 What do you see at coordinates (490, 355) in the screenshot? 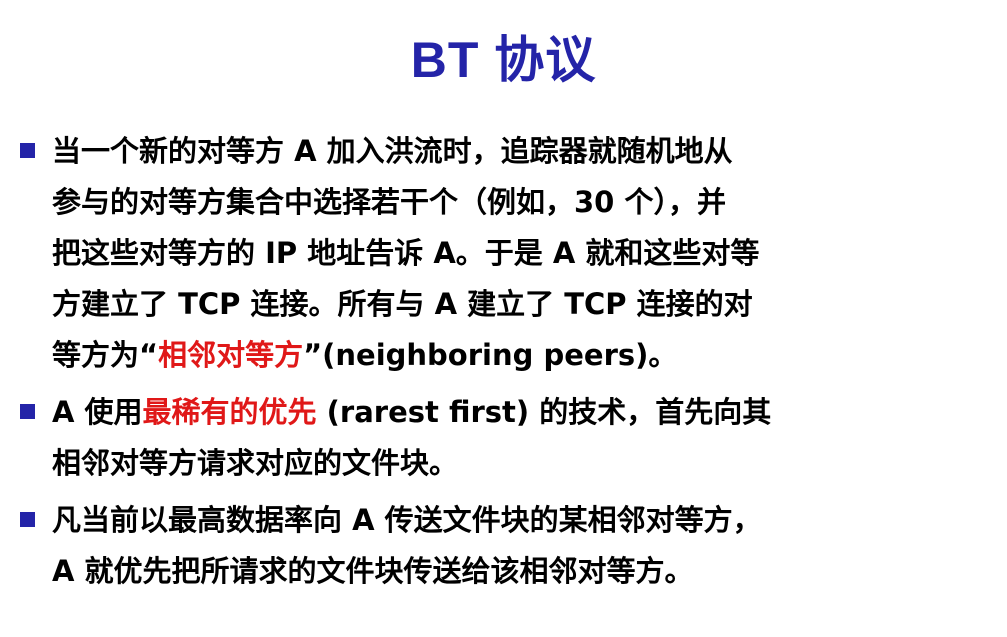
I see `text-run: ”(neighboring peers)。` at bounding box center [490, 355].